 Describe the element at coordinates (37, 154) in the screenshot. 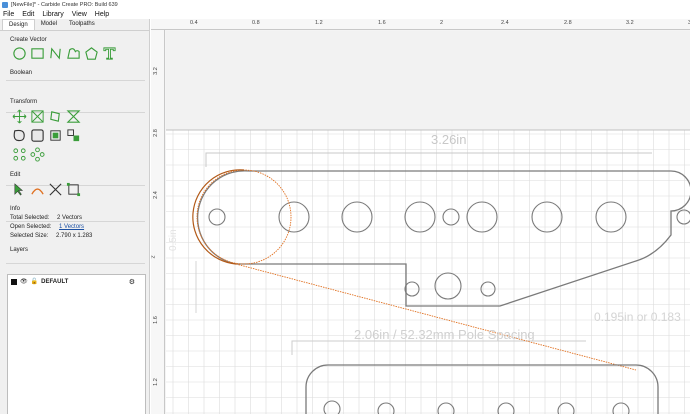

I see `circular-array-tool` at that location.